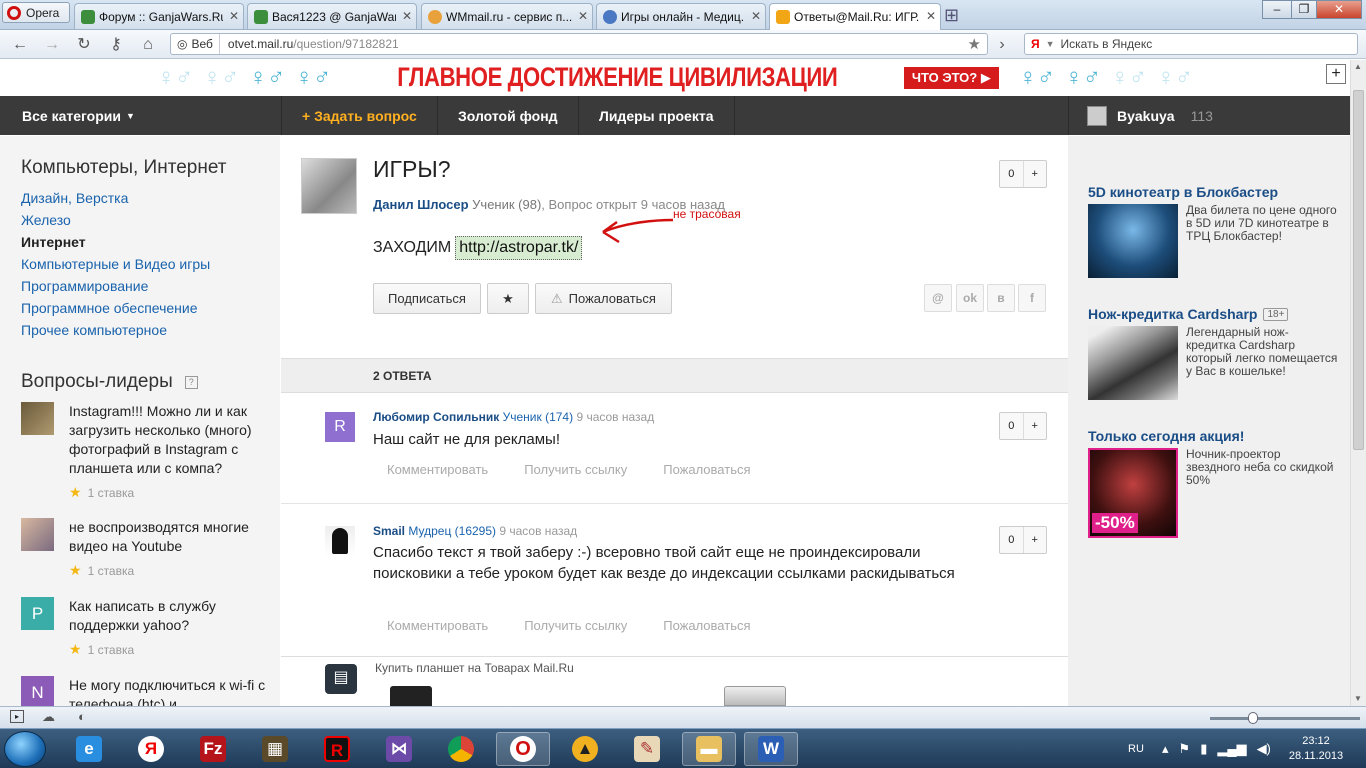 The image size is (1366, 768). Describe the element at coordinates (681, 16) in the screenshot. I see `browser-tab: Игры онлайн - Медиц... ✕` at that location.